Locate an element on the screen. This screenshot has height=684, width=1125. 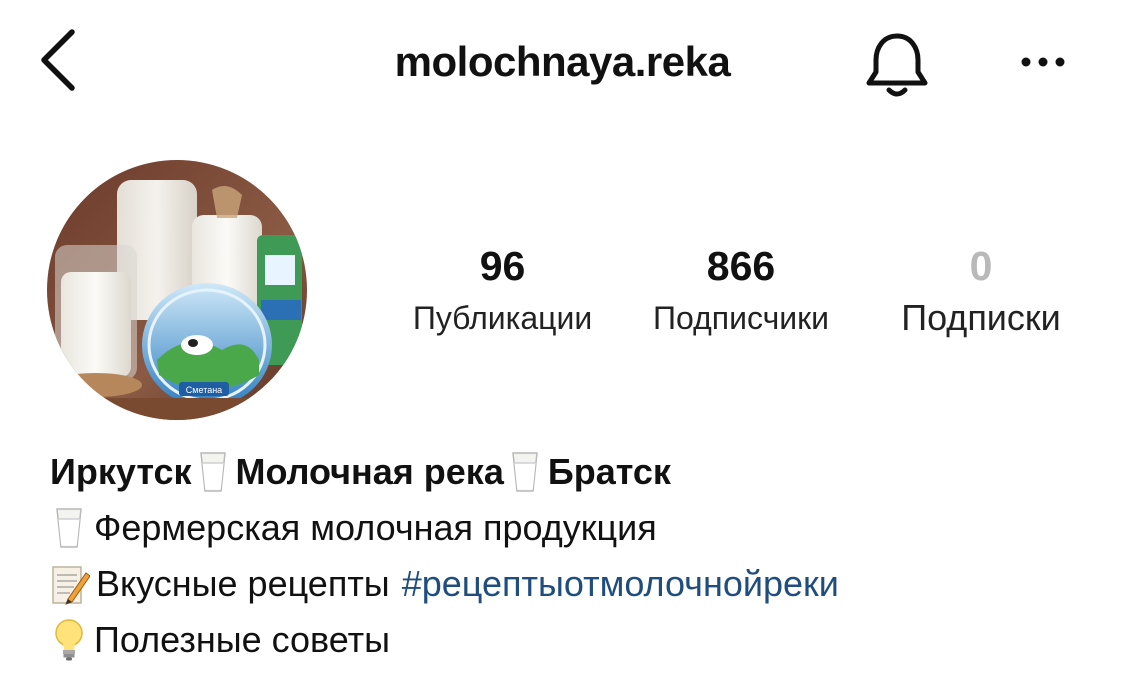
bio-line-2: Вкусные рецепты #рецептыотмолочнойреки is located at coordinates (580, 584).